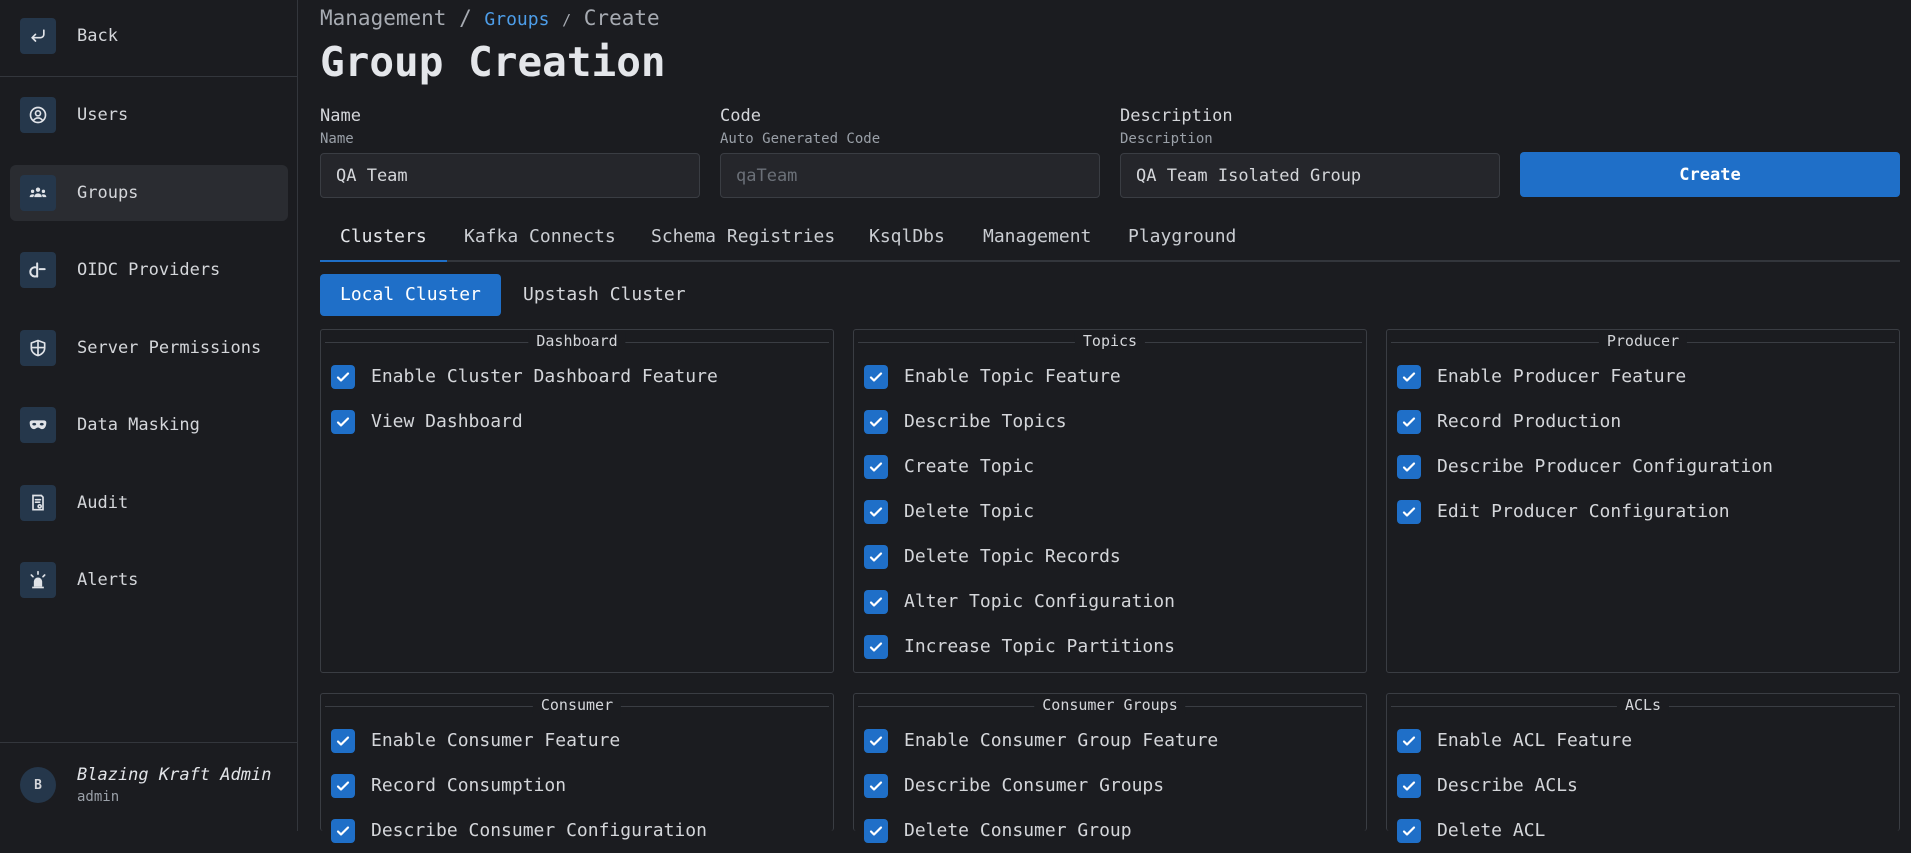  What do you see at coordinates (410, 295) in the screenshot?
I see `subtab-local-cluster: Local Cluster` at bounding box center [410, 295].